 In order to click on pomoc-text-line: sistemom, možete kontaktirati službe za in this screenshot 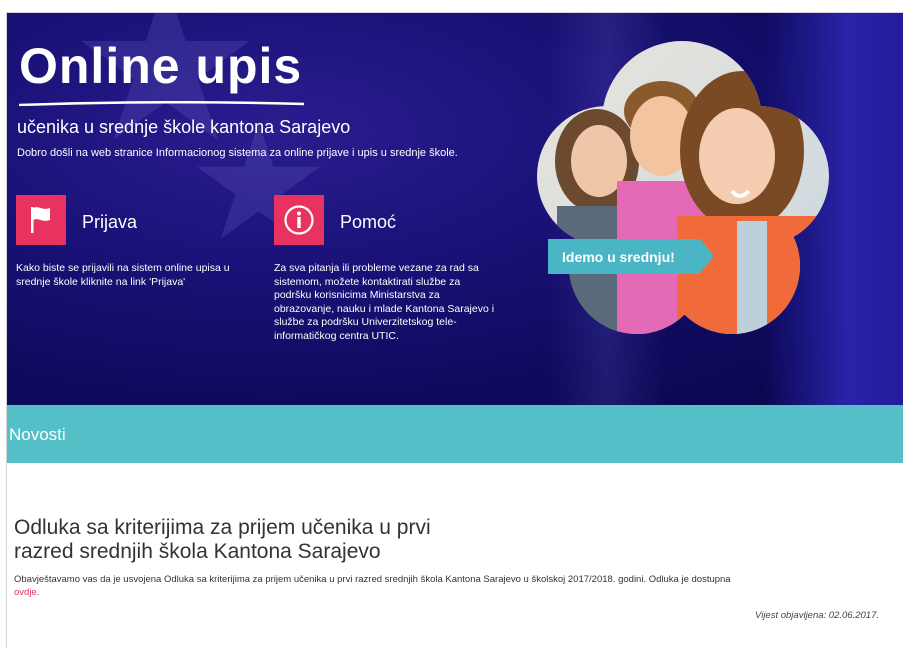, I will do `click(367, 281)`.